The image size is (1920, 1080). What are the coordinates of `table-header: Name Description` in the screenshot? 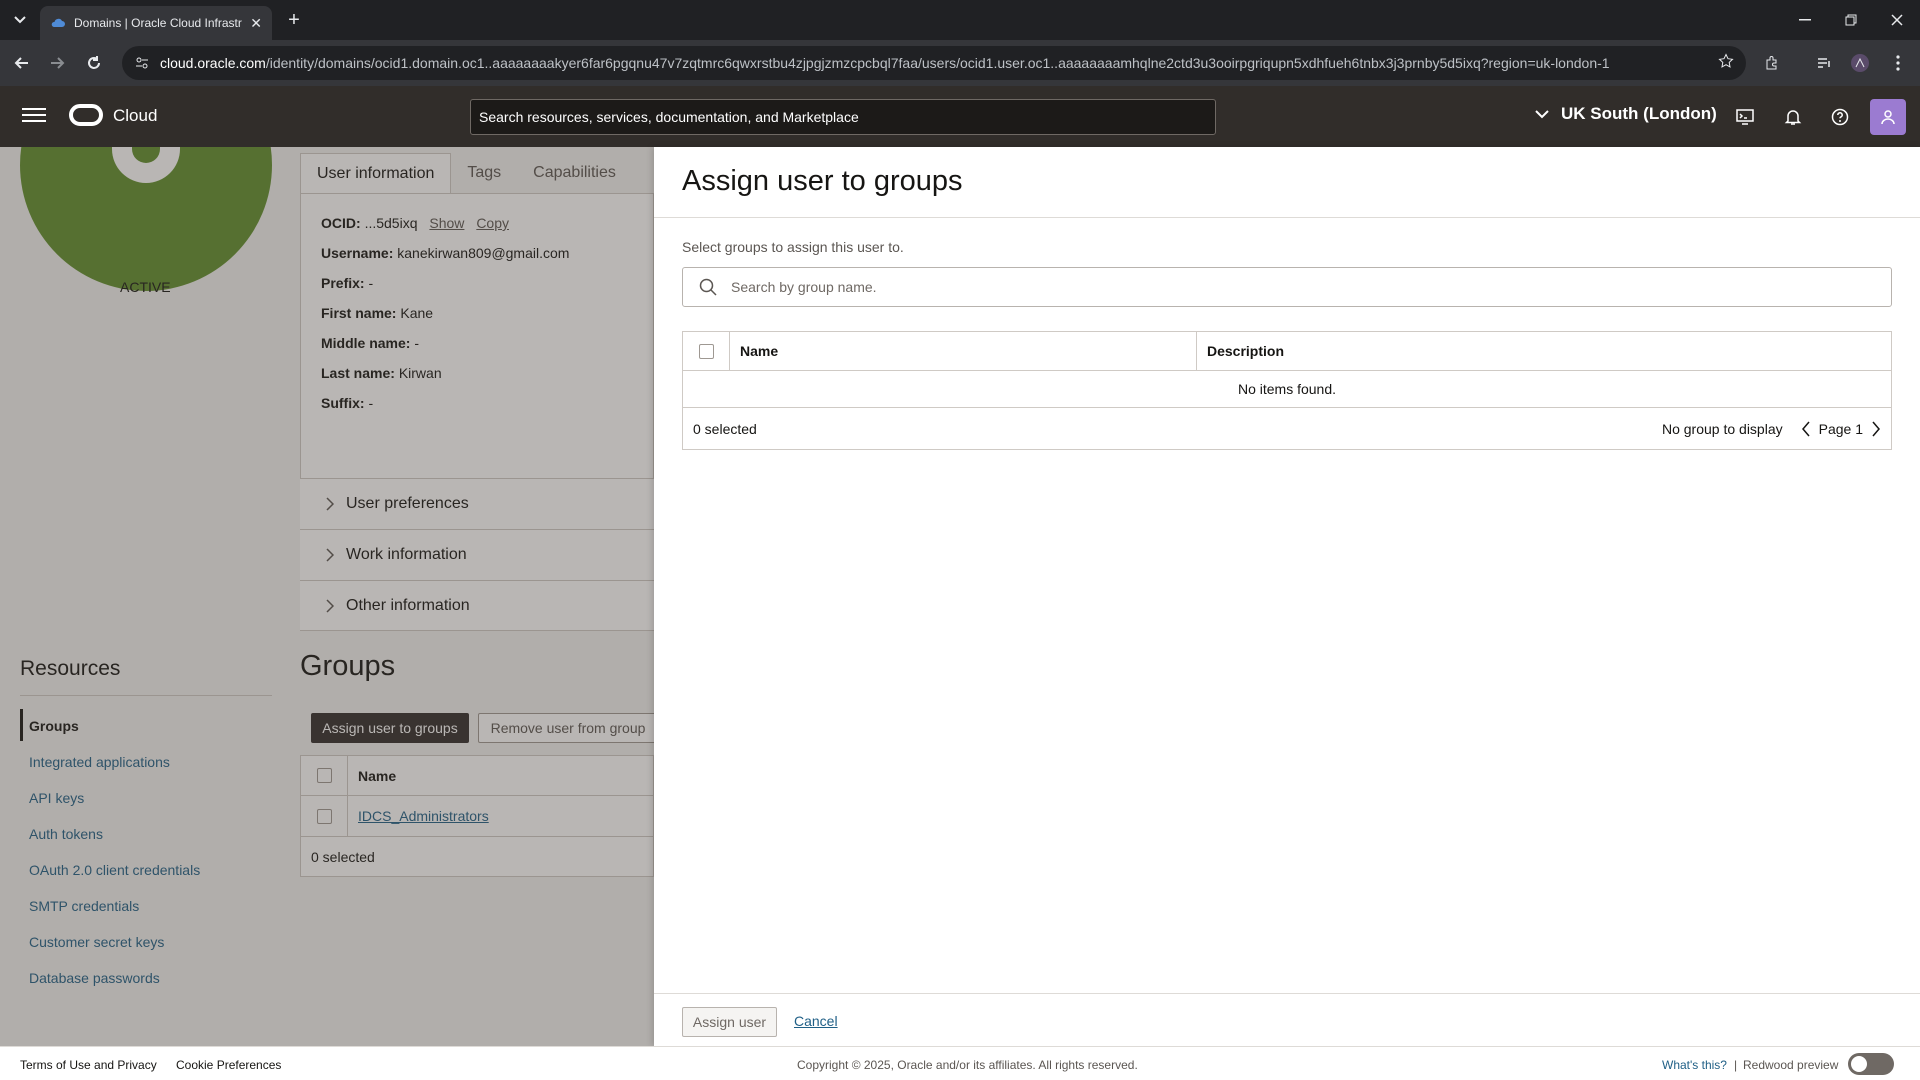 It's located at (1287, 351).